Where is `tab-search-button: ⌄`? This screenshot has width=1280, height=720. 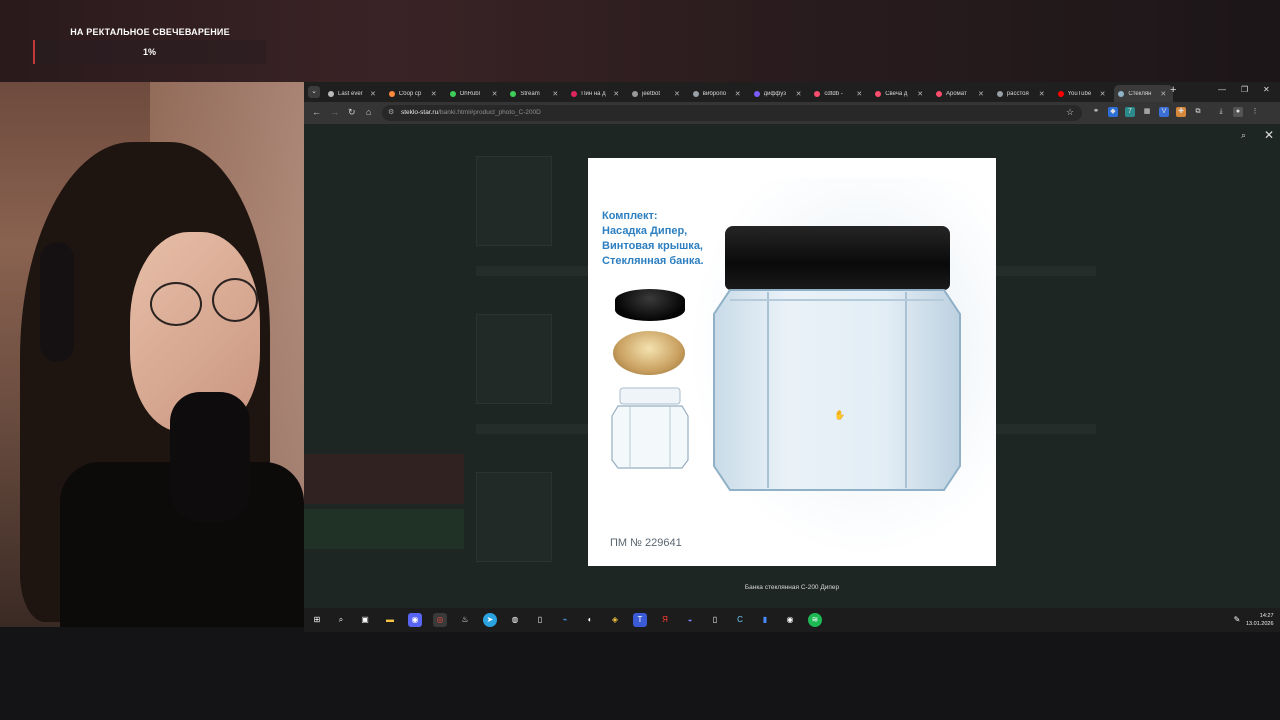
tab-search-button: ⌄ is located at coordinates (314, 92).